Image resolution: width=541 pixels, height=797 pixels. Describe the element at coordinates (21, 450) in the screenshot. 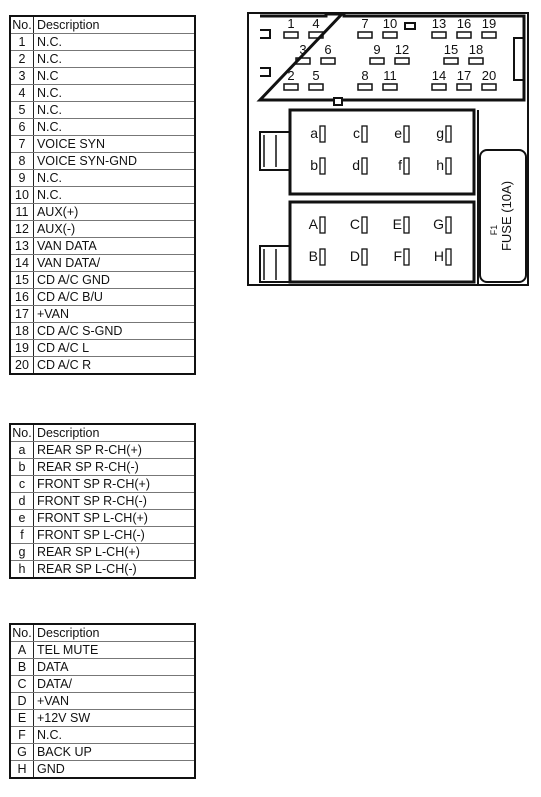

I see `pin-number: a` at that location.